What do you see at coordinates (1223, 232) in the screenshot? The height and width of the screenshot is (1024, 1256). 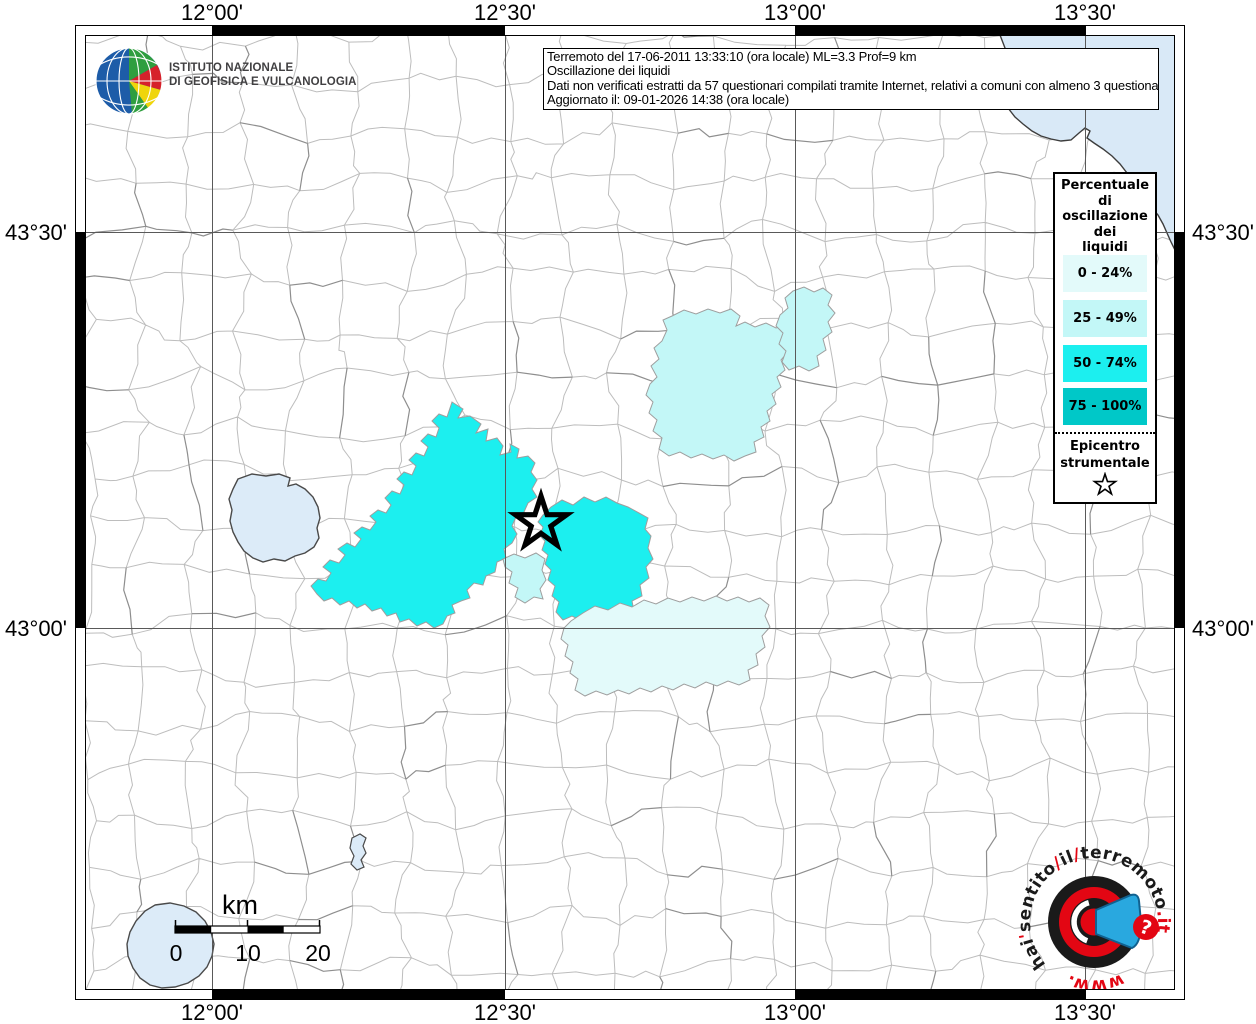 I see `axis-label-right-4330: 43°30'` at bounding box center [1223, 232].